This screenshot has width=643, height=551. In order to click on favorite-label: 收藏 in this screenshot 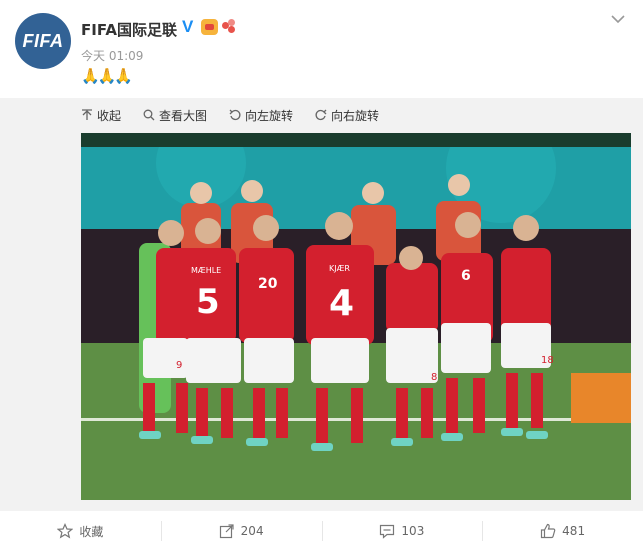, I will do `click(91, 531)`.